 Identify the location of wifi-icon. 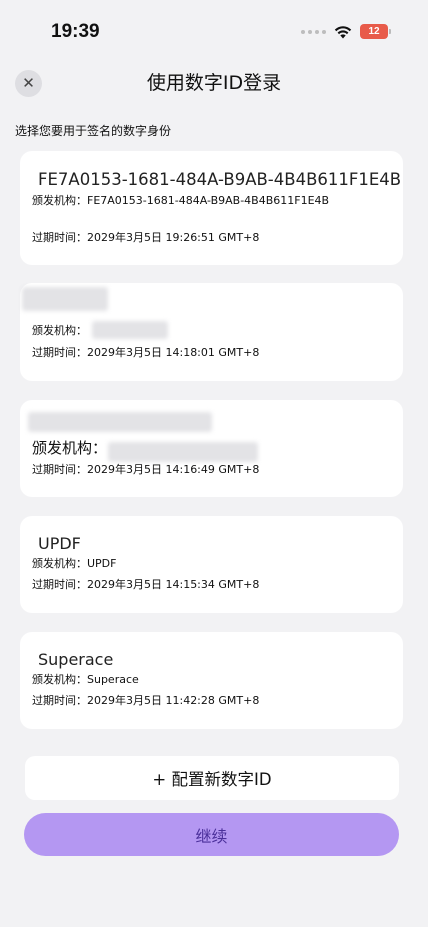
(343, 31).